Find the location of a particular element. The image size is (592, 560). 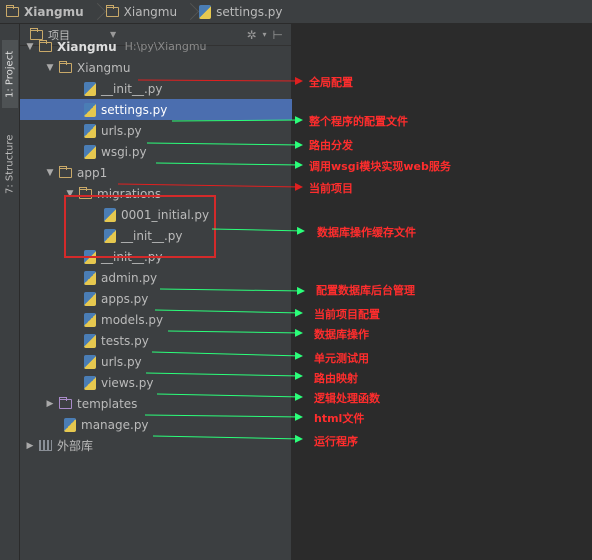

tree-item-tests: tests.py is located at coordinates (156, 340).